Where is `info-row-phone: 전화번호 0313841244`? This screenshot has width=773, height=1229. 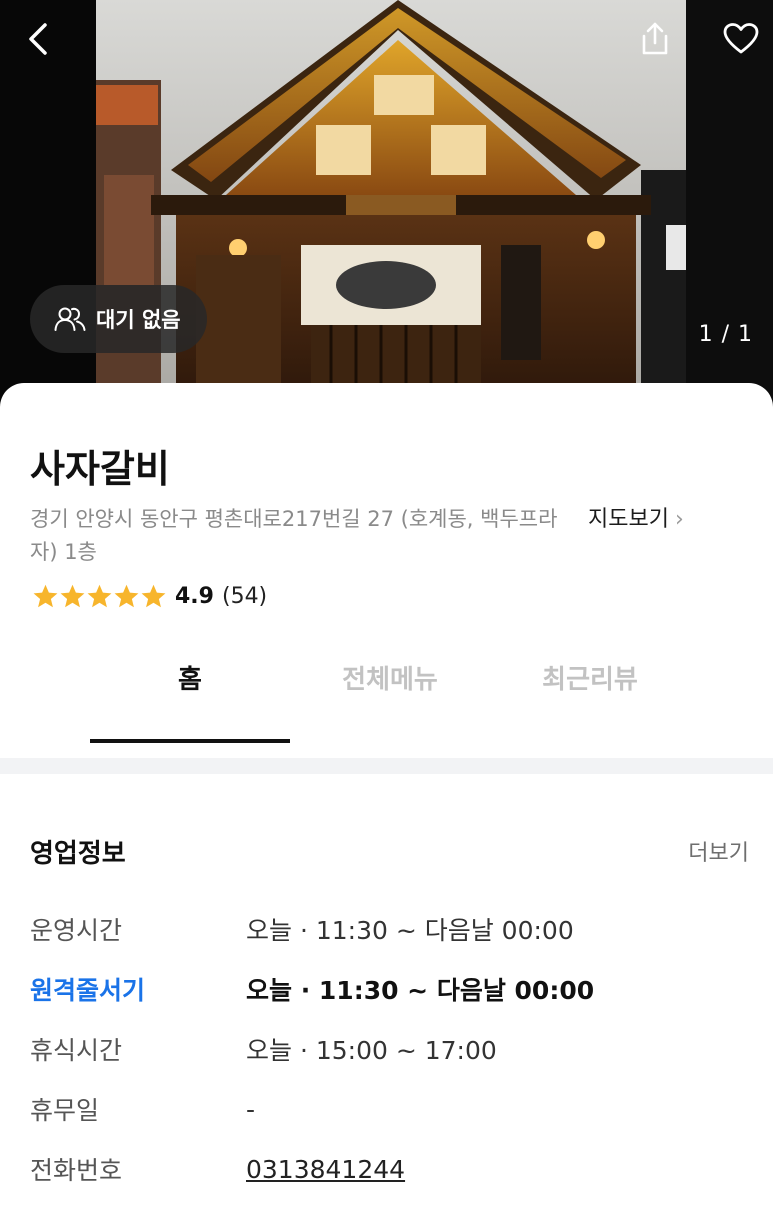 info-row-phone: 전화번호 0313841244 is located at coordinates (390, 1169).